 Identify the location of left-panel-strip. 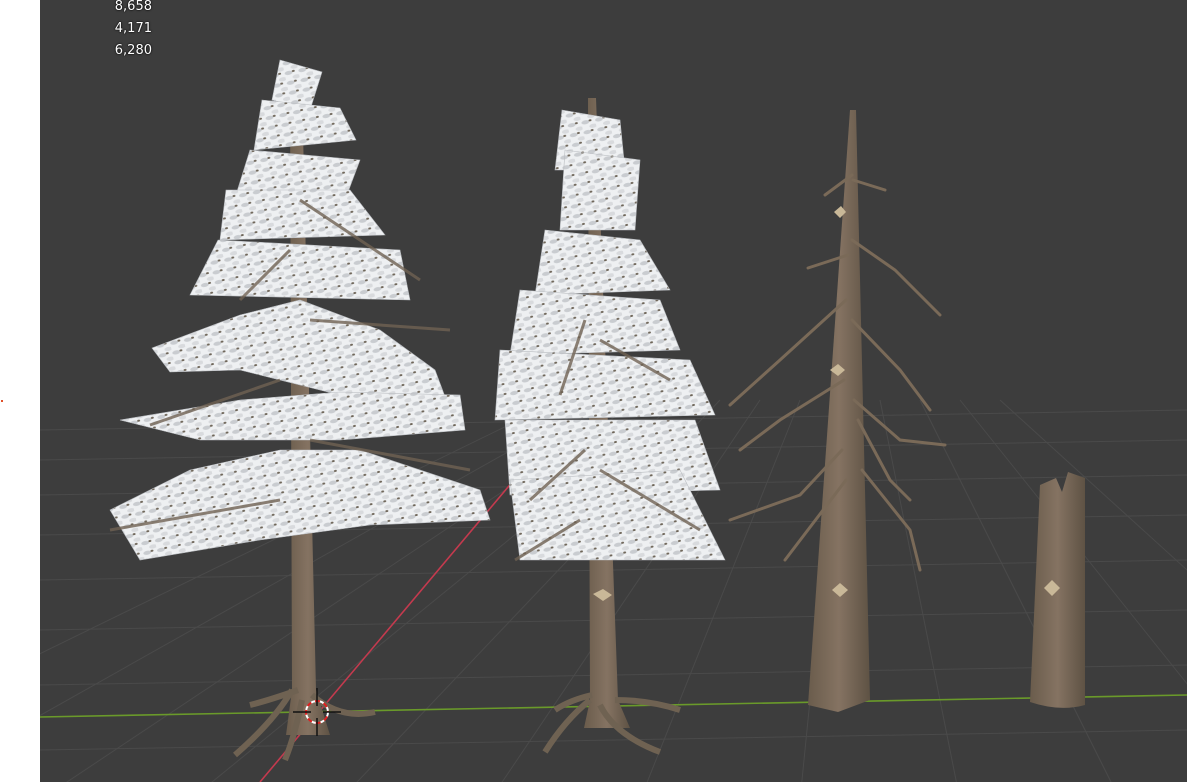
(20, 391).